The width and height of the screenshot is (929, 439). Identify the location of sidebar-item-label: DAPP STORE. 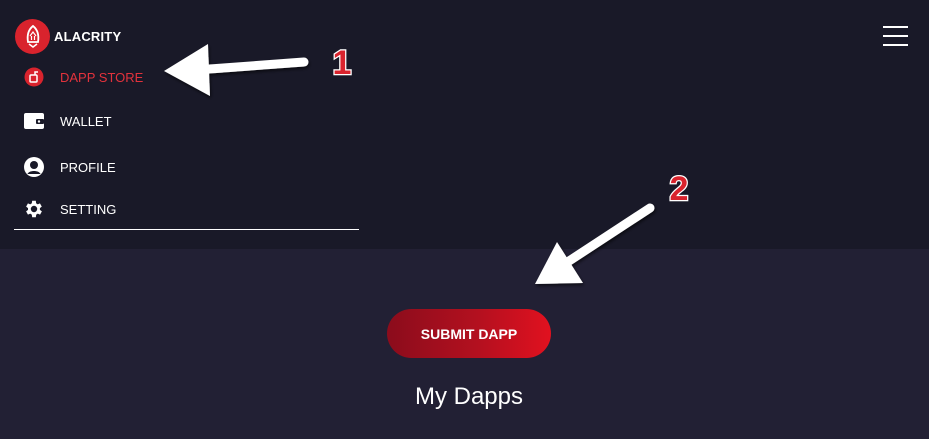
(102, 77).